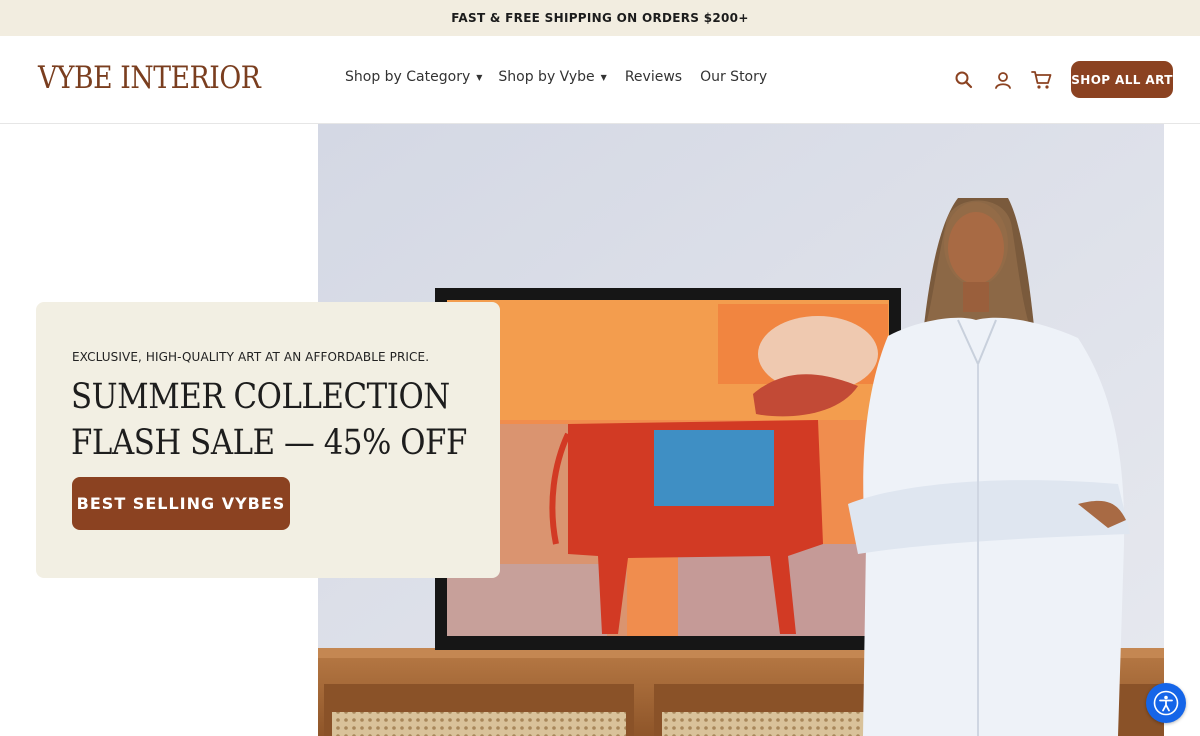 This screenshot has width=1200, height=736. I want to click on nav-label: Reviews, so click(653, 77).